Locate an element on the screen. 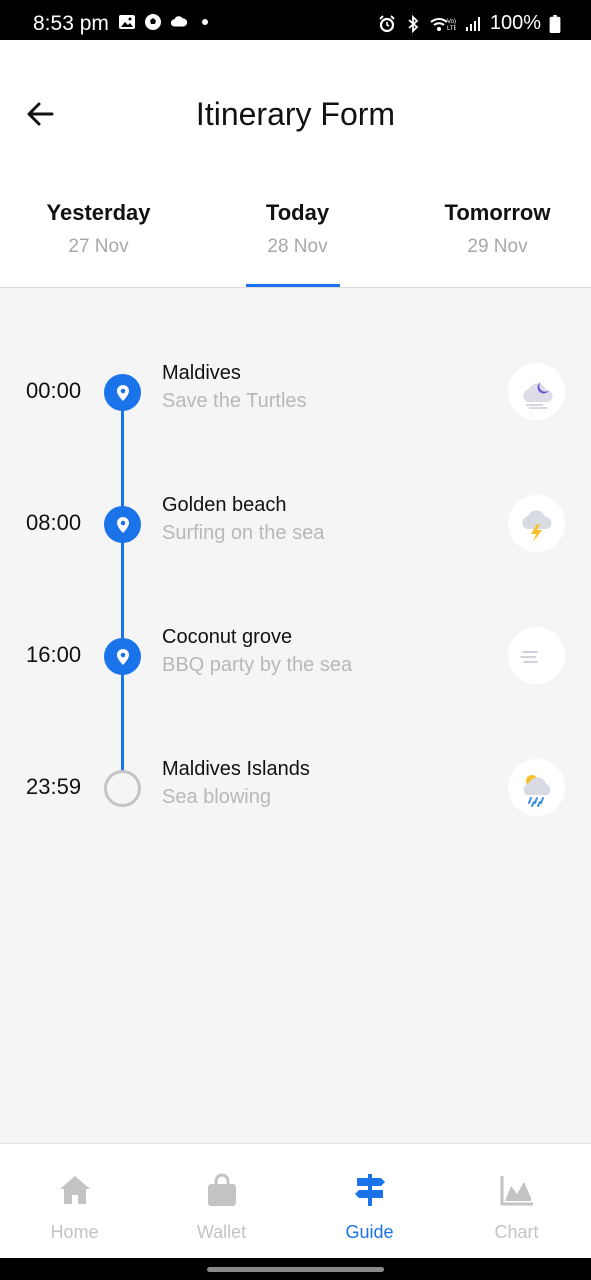  dot-icon is located at coordinates (205, 22).